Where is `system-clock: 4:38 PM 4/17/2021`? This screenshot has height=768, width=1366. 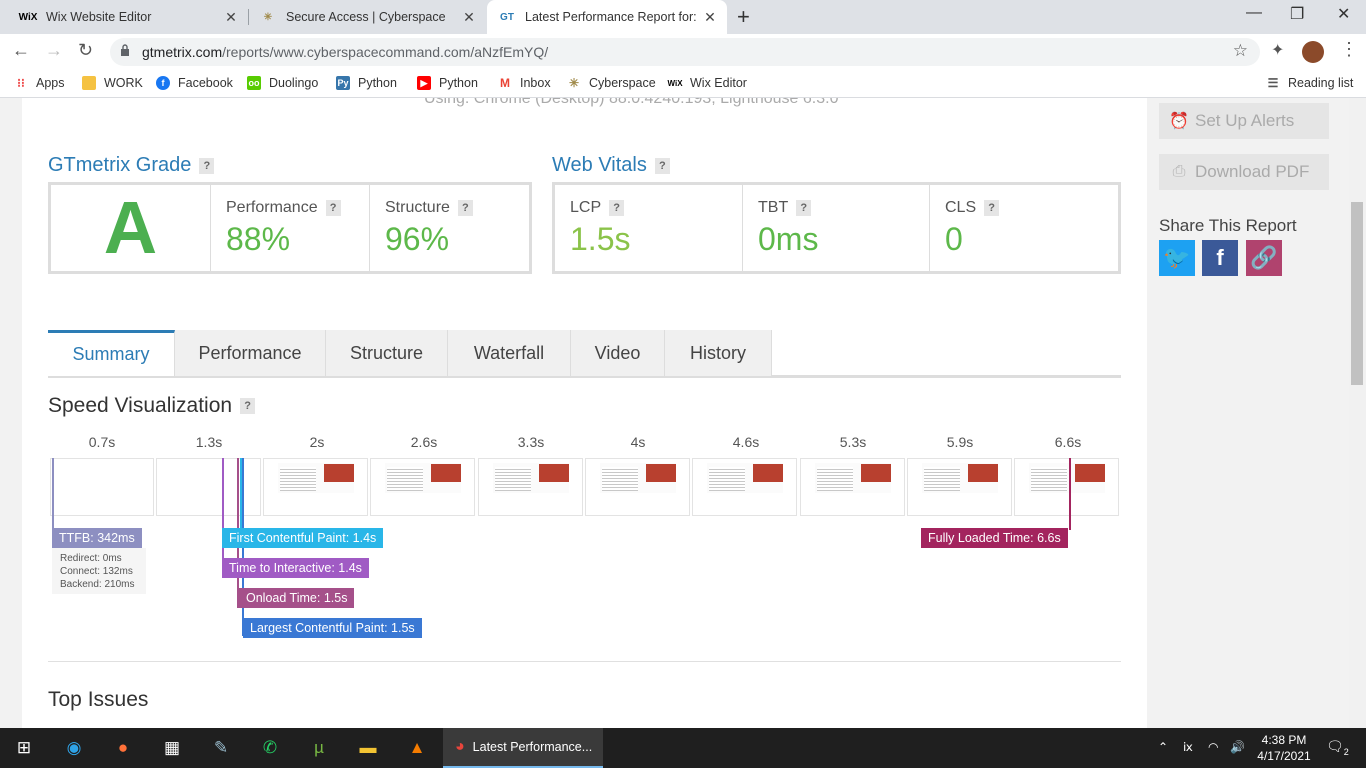 system-clock: 4:38 PM 4/17/2021 is located at coordinates (1284, 748).